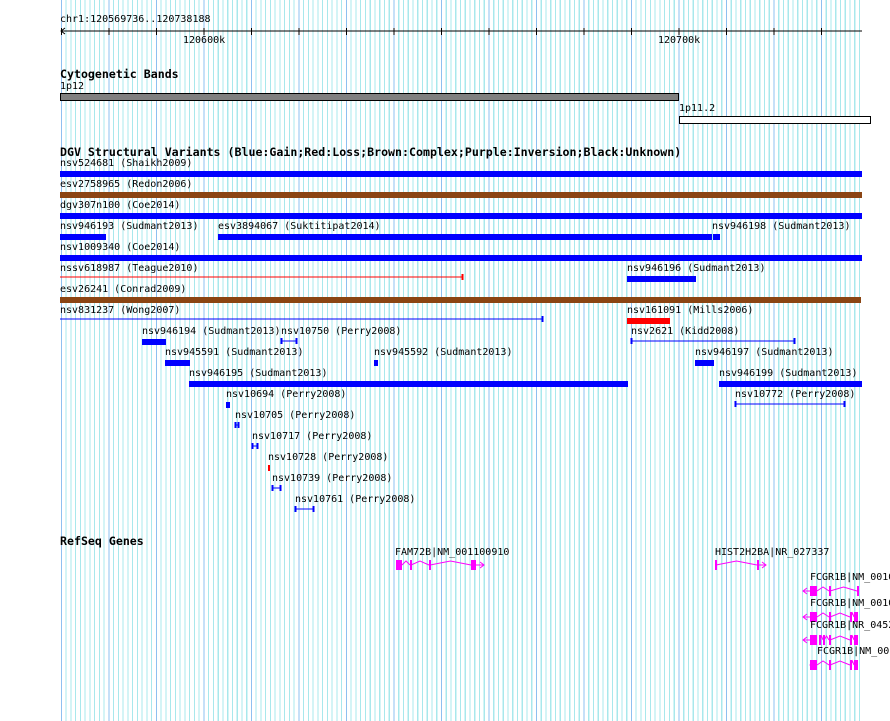 The height and width of the screenshot is (721, 890). I want to click on variant-nsv10694, so click(228, 405).